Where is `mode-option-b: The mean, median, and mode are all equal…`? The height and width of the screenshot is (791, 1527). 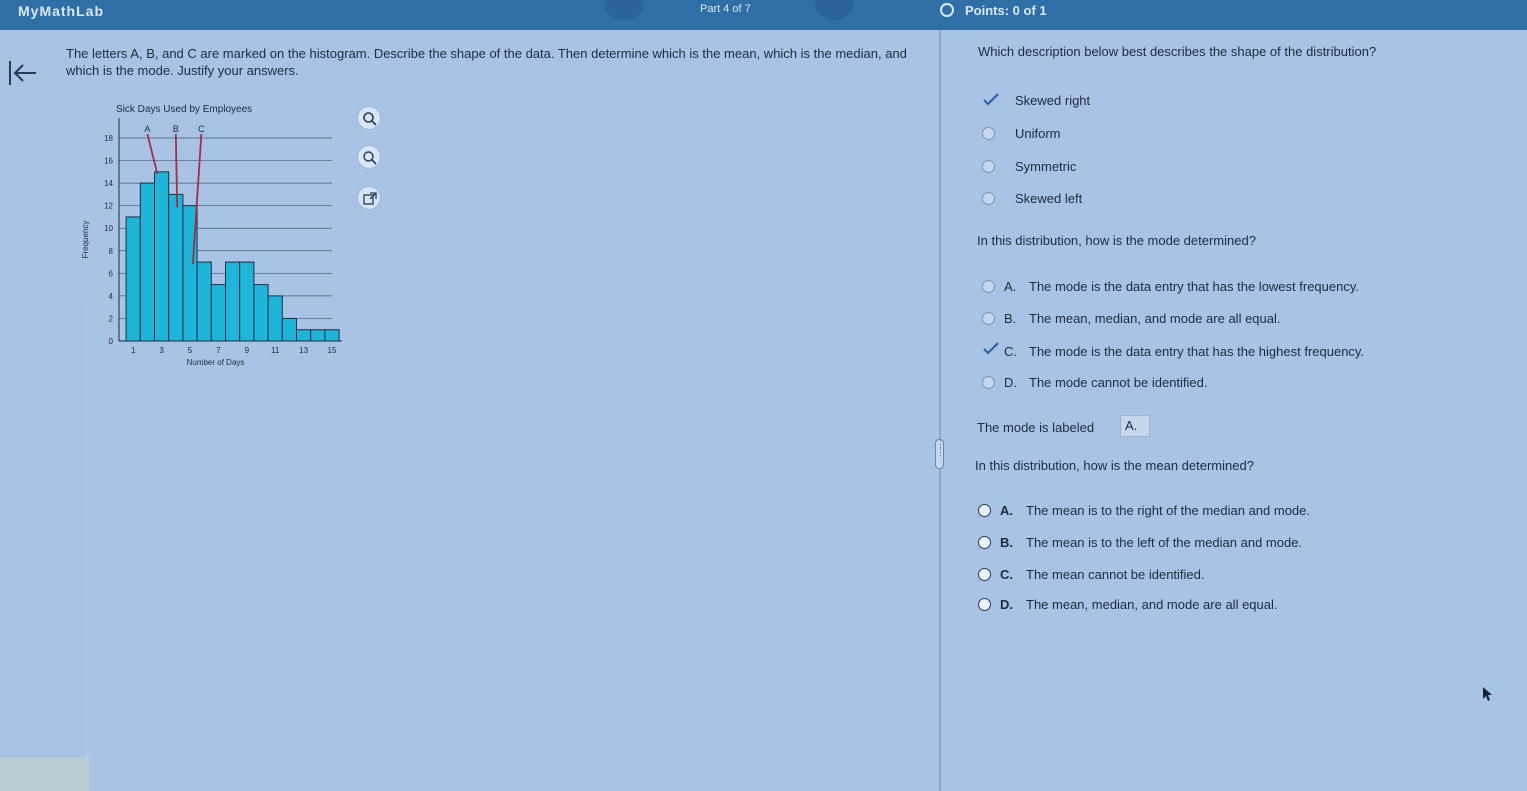
mode-option-b: The mean, median, and mode are all equal… is located at coordinates (1155, 318).